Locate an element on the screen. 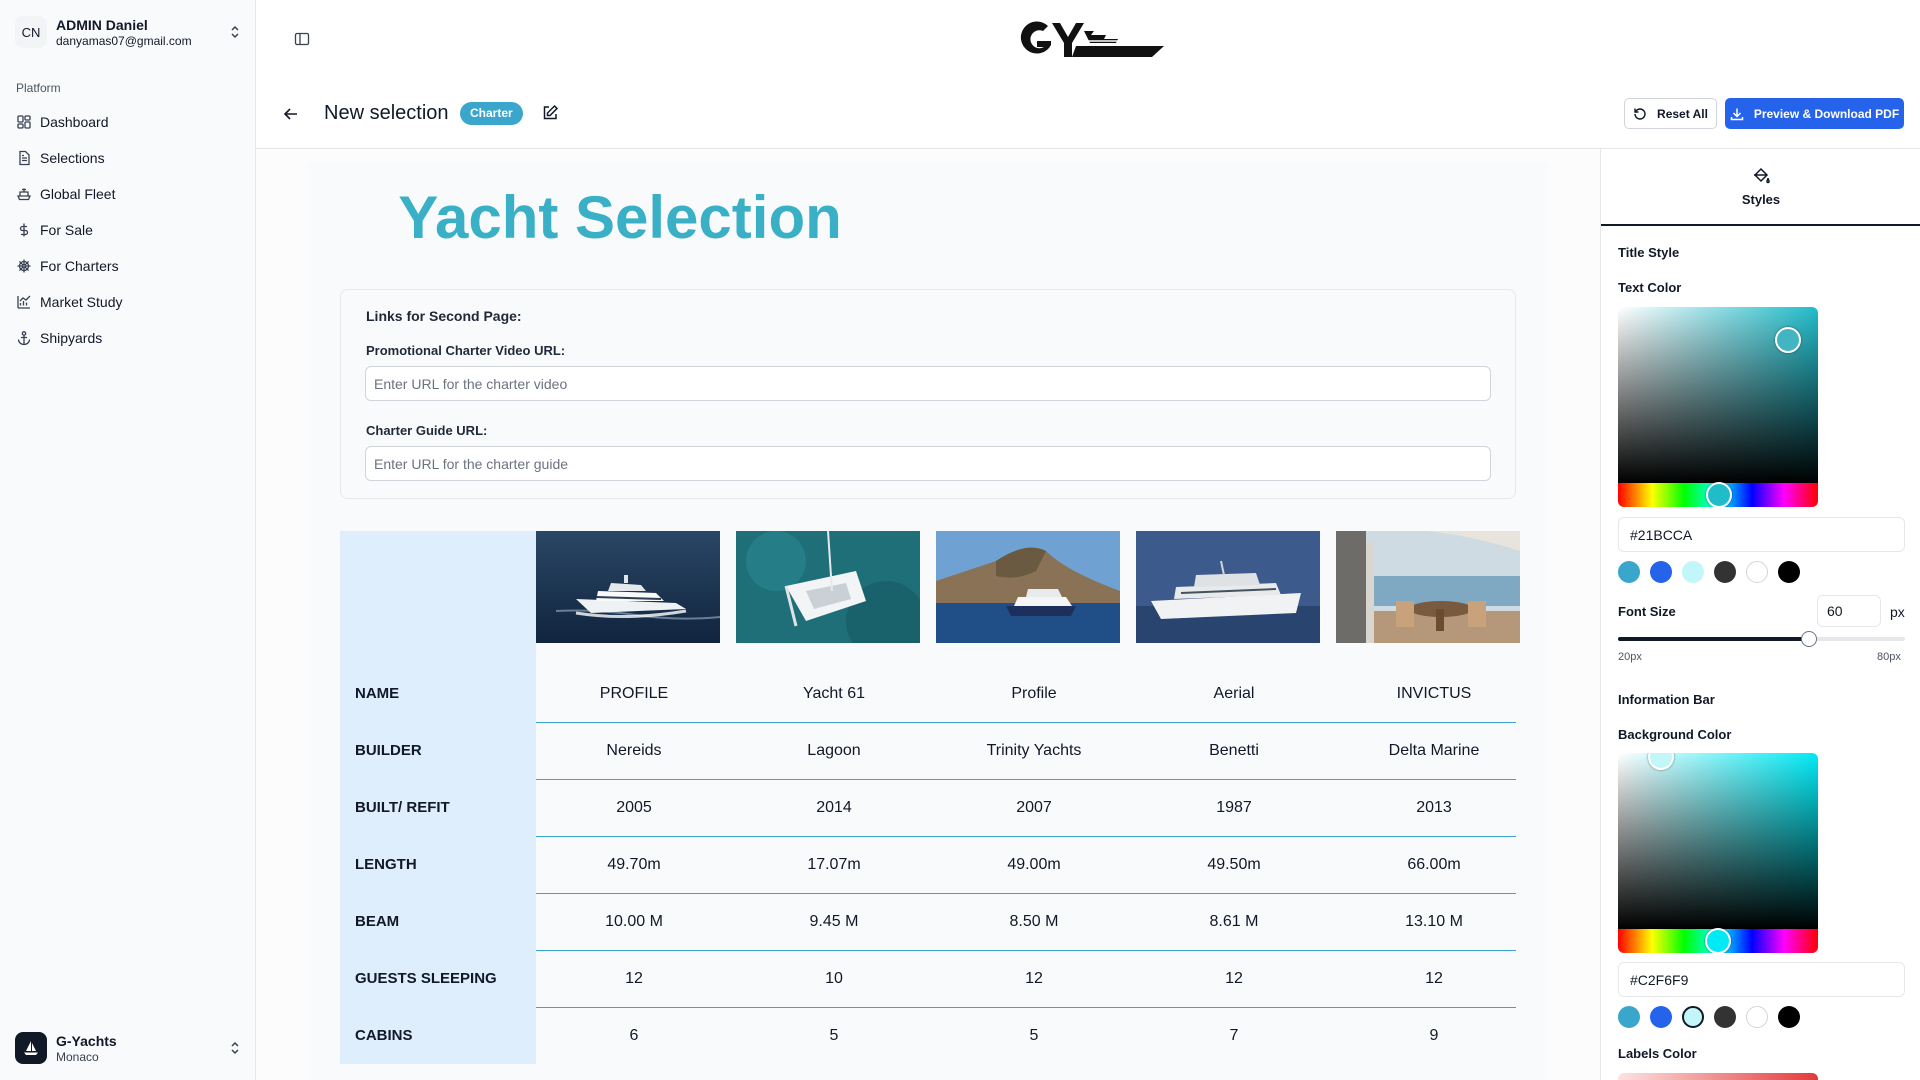 The width and height of the screenshot is (1920, 1080). row-label: BUILT/ REFIT is located at coordinates (402, 807).